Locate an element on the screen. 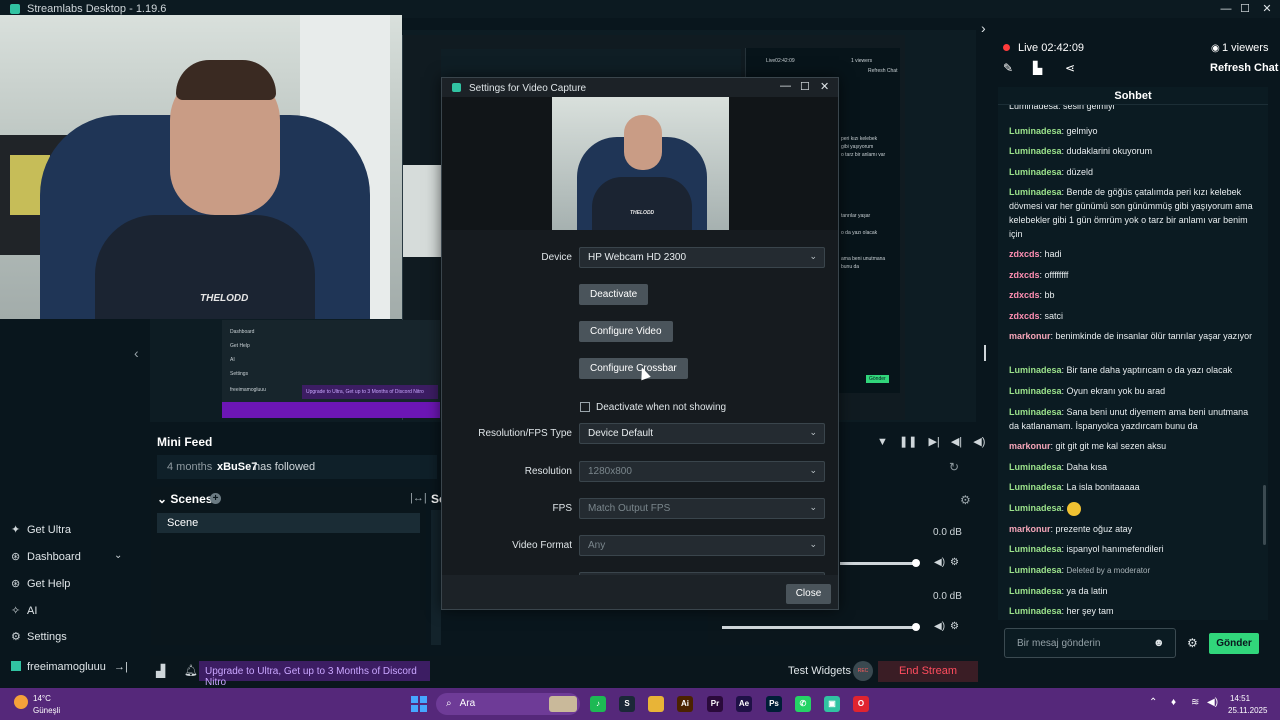 This screenshot has height=720, width=1280. steam-icon: S is located at coordinates (627, 704).